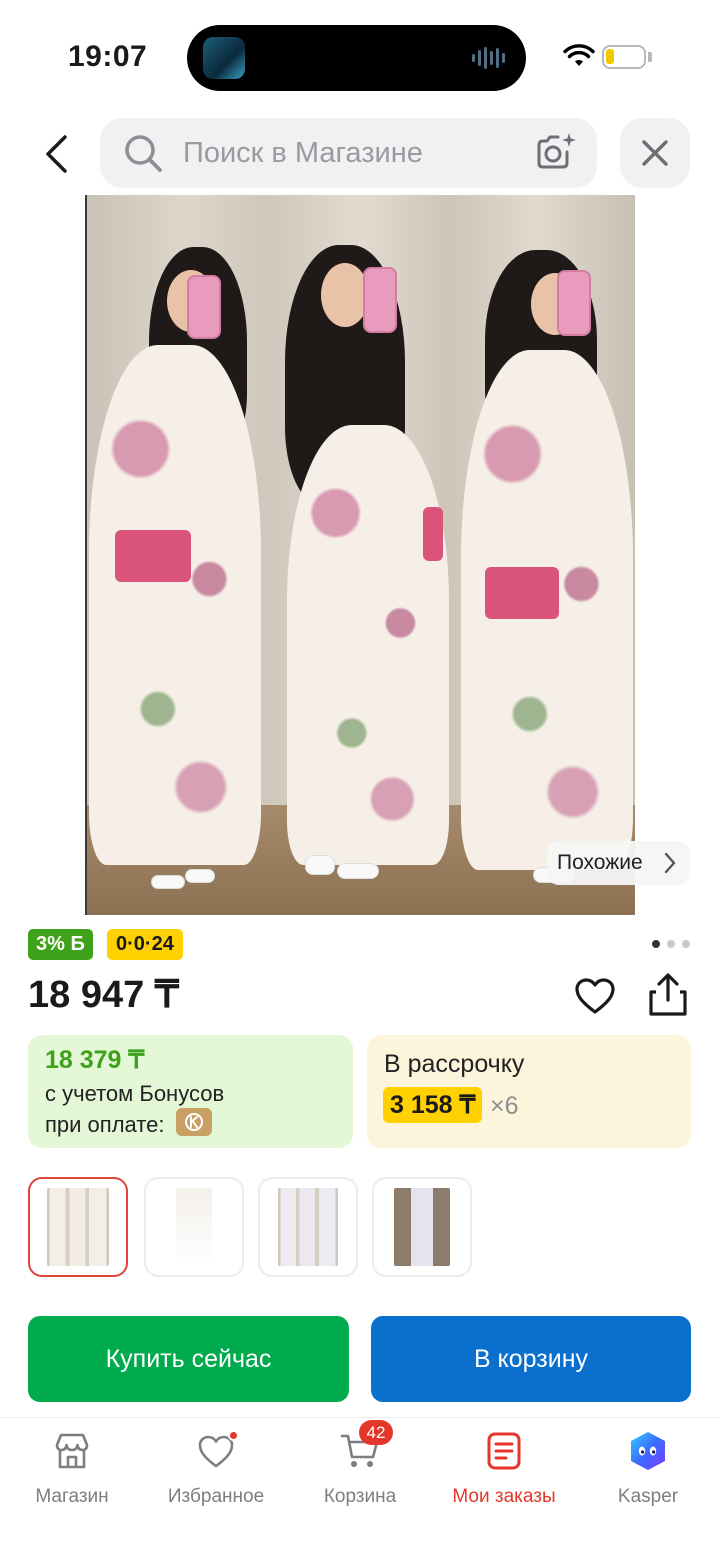  What do you see at coordinates (145, 944) in the screenshot?
I see `installment-badge: 0·0·24` at bounding box center [145, 944].